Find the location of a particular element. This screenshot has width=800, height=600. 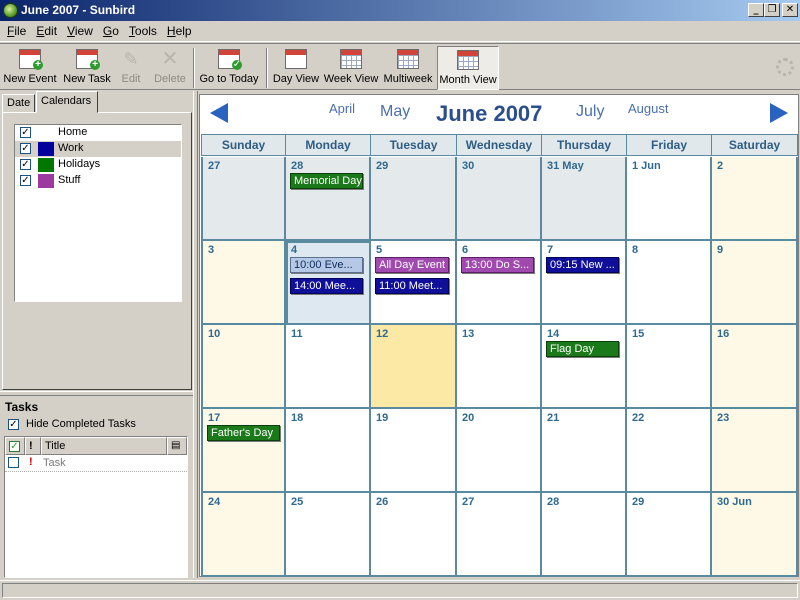

calendar-item-stuff: ✓ Stuff is located at coordinates (98, 181).